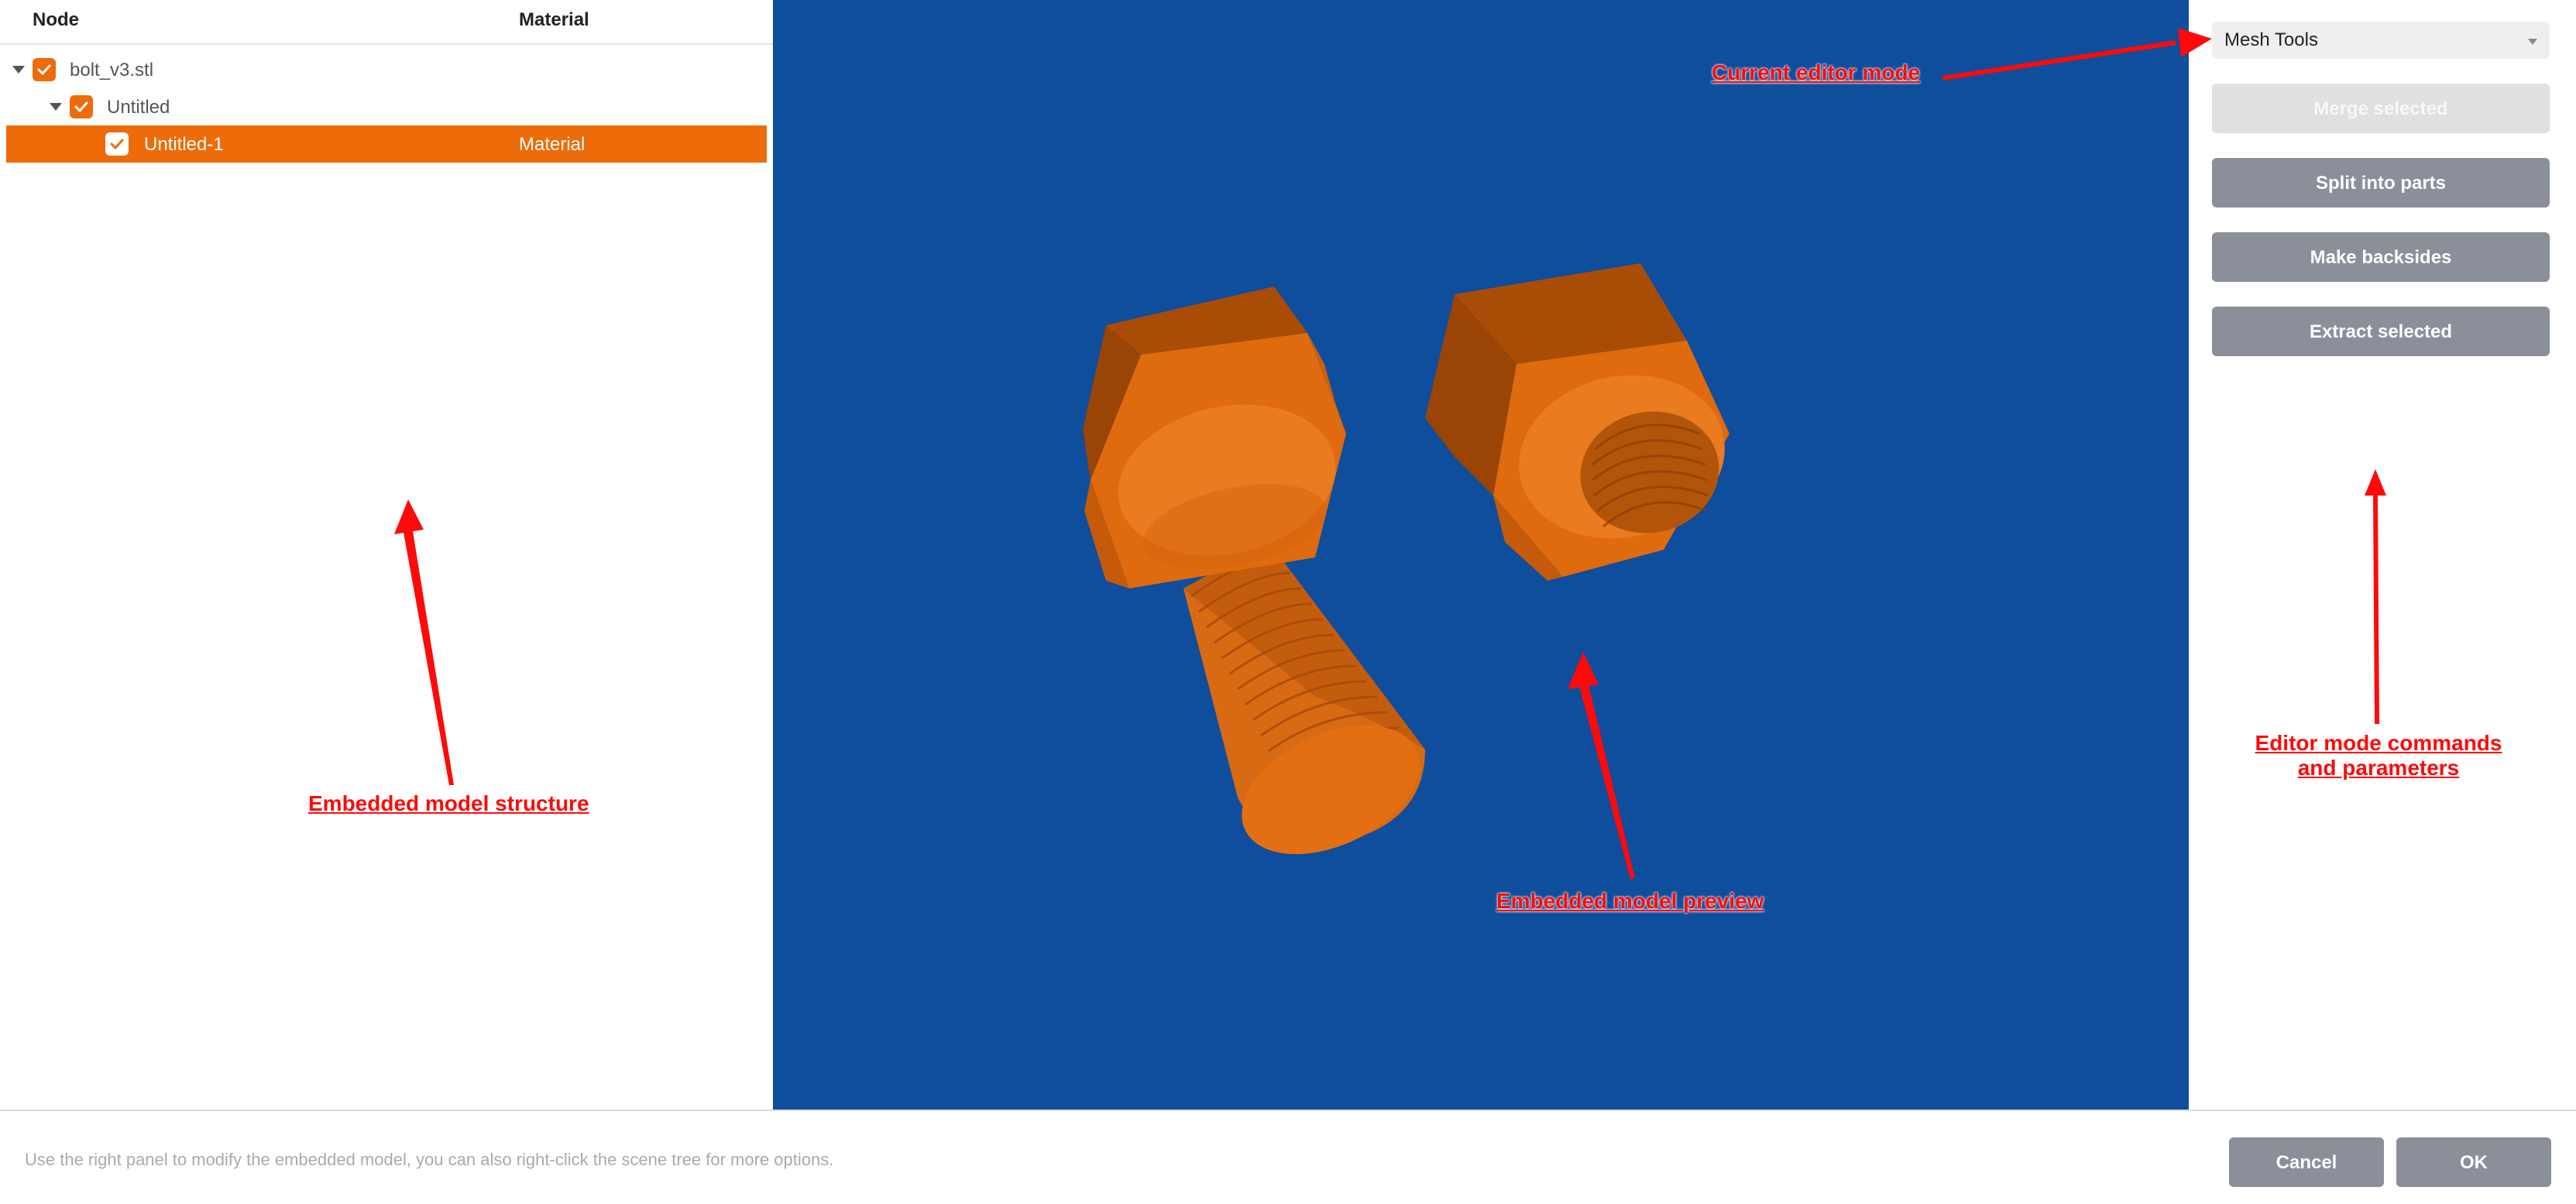 This screenshot has height=1204, width=2576. What do you see at coordinates (2381, 331) in the screenshot?
I see `extract-selected-button: Extract selected` at bounding box center [2381, 331].